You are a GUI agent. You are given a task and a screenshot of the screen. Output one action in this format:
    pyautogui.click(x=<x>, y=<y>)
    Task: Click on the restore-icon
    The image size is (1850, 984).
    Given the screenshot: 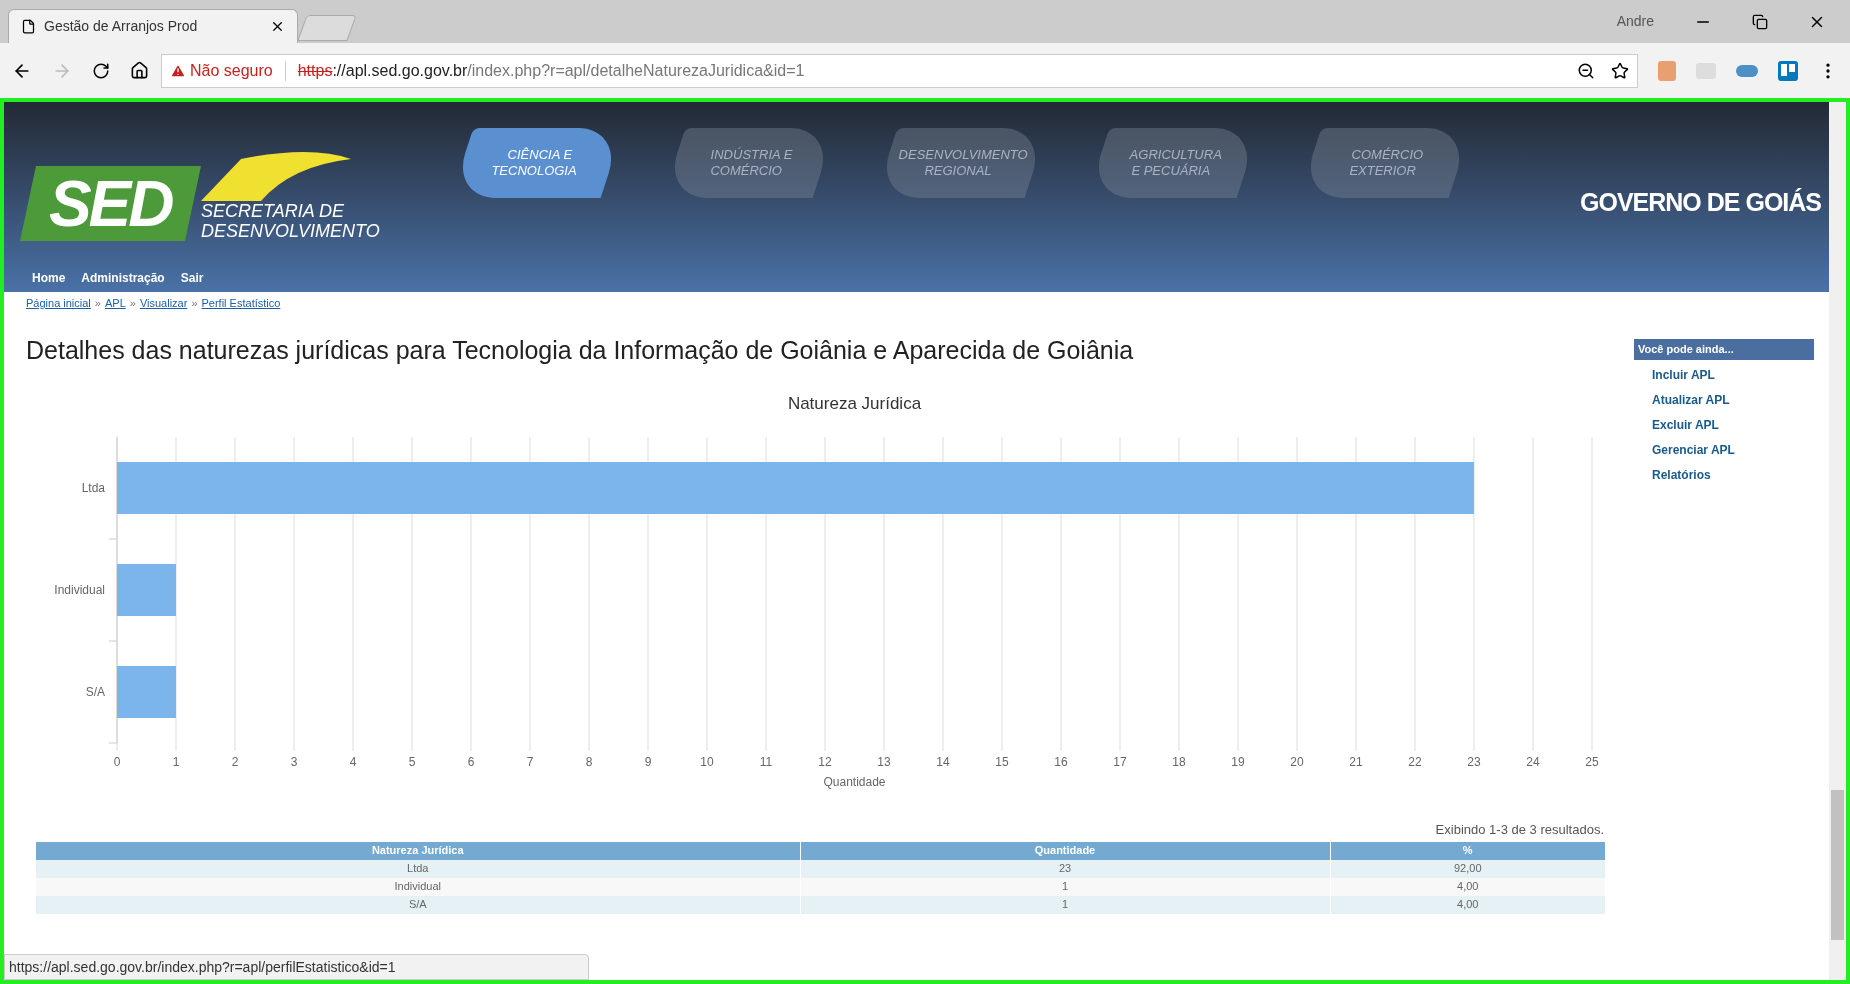 What is the action you would take?
    pyautogui.click(x=1760, y=21)
    